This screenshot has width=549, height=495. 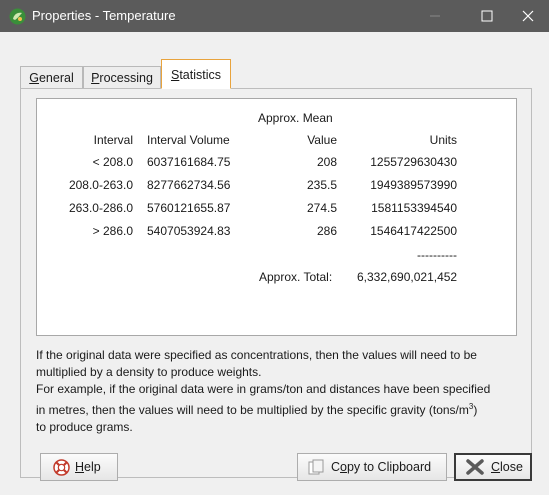 I want to click on header-interval: Interval, so click(x=113, y=140).